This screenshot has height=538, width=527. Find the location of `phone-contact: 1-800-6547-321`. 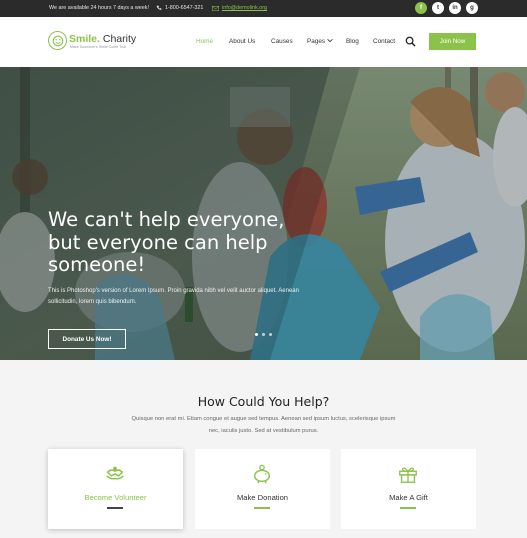

phone-contact: 1-800-6547-321 is located at coordinates (179, 8).